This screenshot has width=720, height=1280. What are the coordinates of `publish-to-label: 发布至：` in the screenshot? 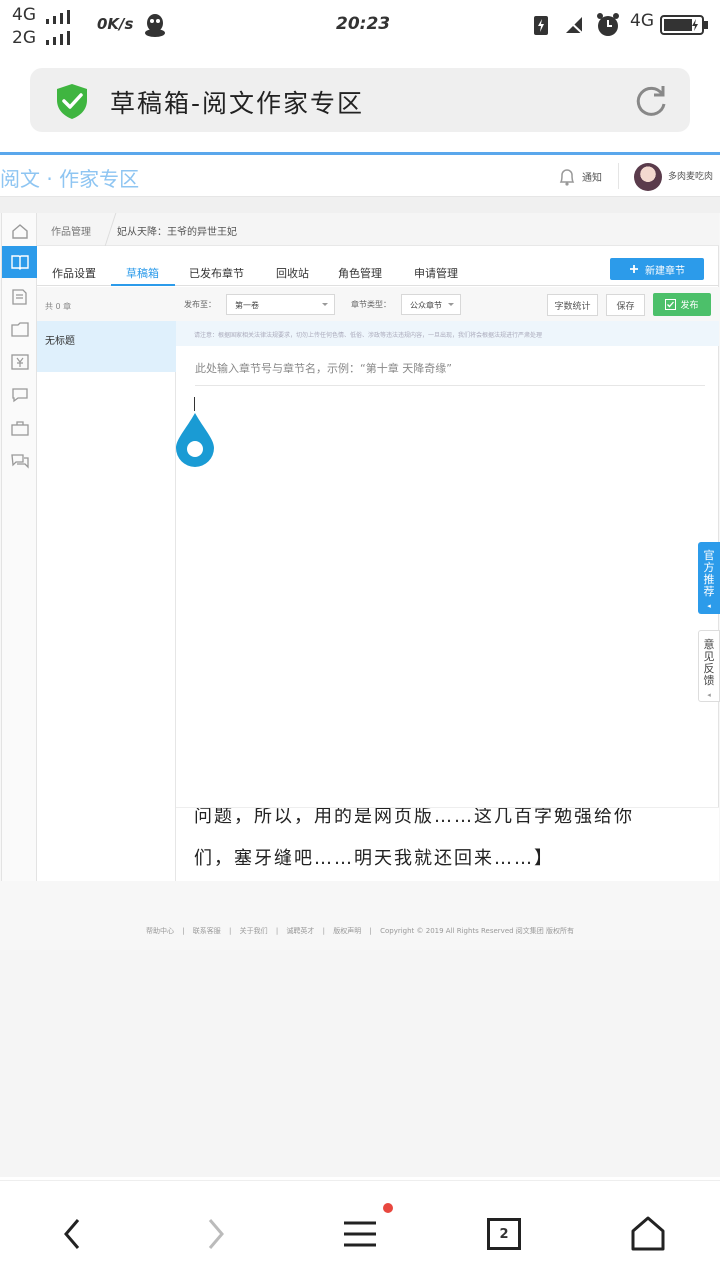 It's located at (200, 304).